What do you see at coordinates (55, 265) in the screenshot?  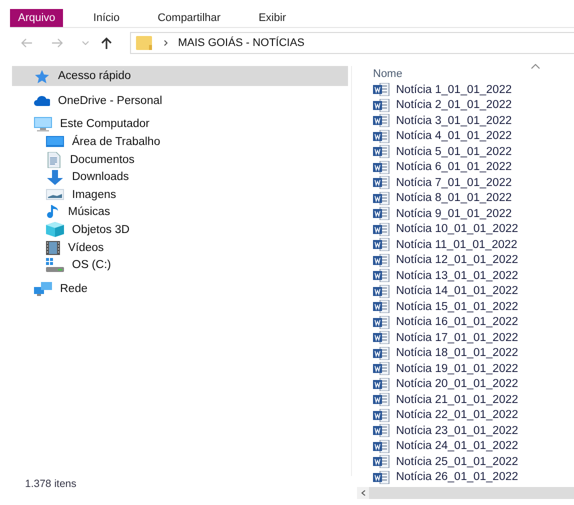 I see `drive-icon` at bounding box center [55, 265].